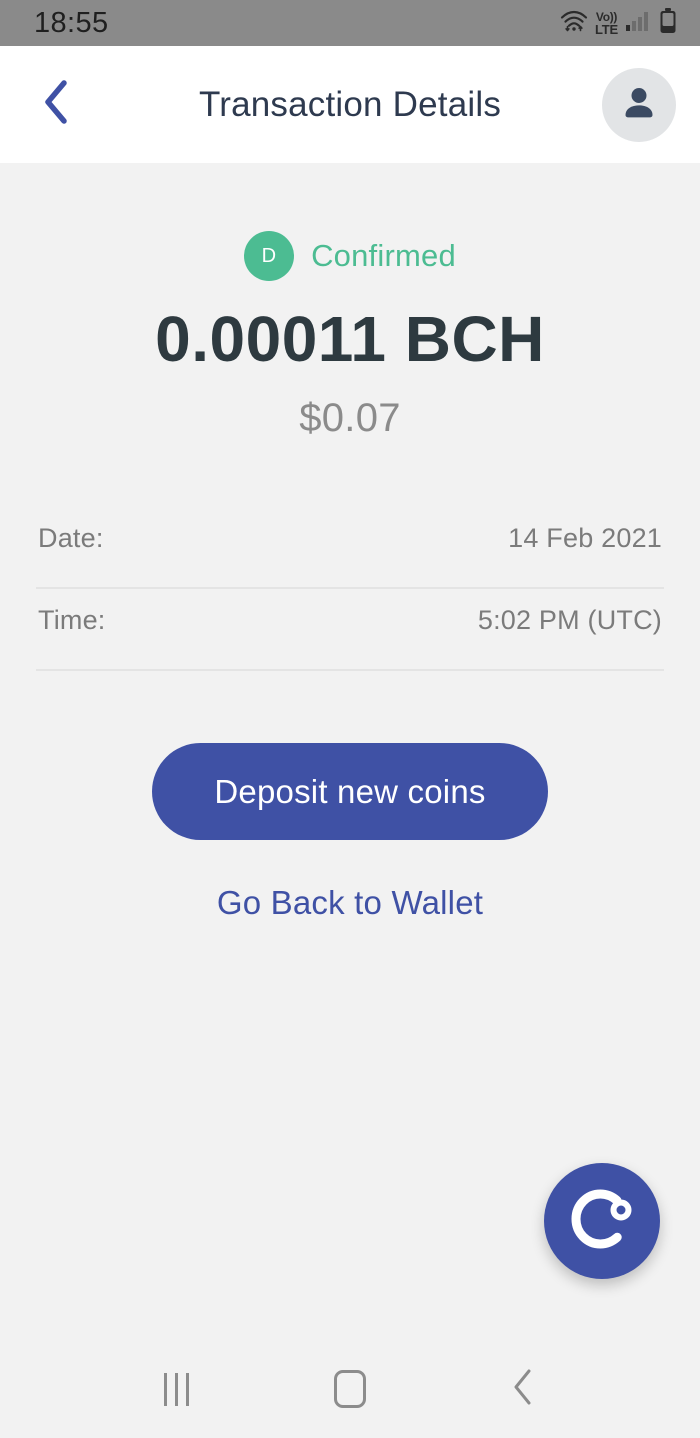 The image size is (700, 1438). Describe the element at coordinates (606, 23) in the screenshot. I see `volte-icon: Vo)) LTE` at that location.